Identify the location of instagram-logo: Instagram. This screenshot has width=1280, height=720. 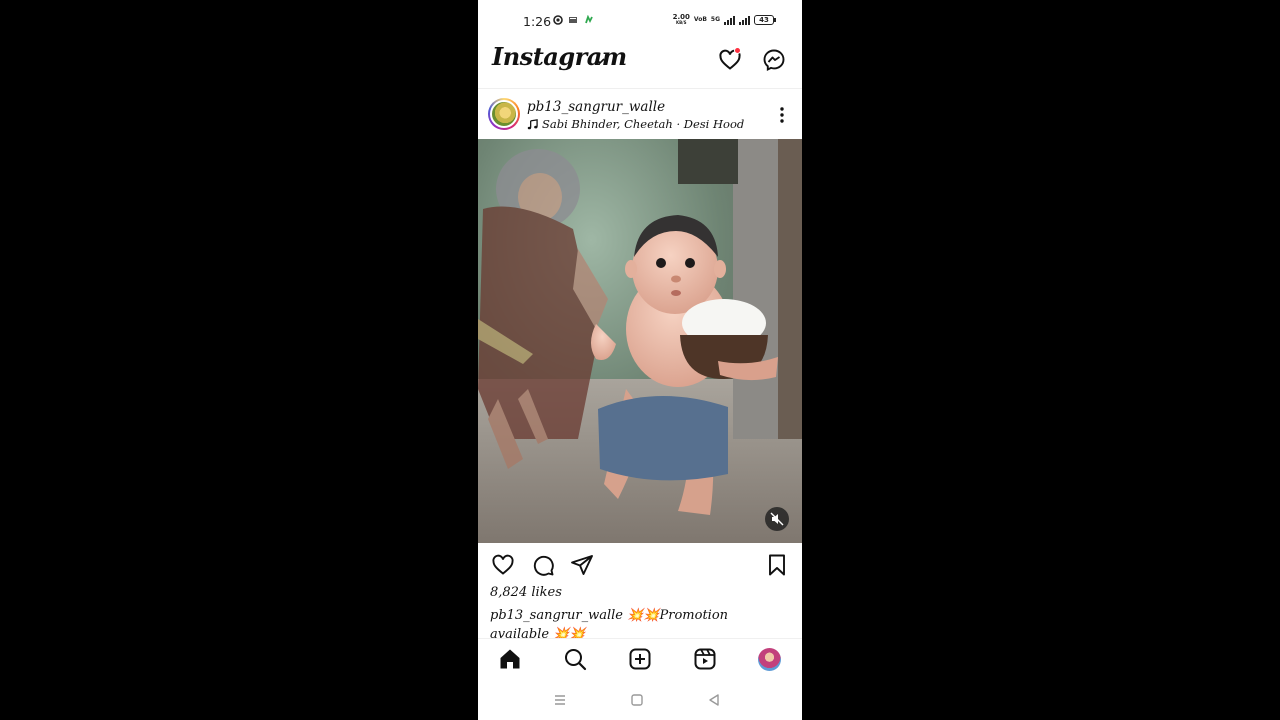
(559, 56).